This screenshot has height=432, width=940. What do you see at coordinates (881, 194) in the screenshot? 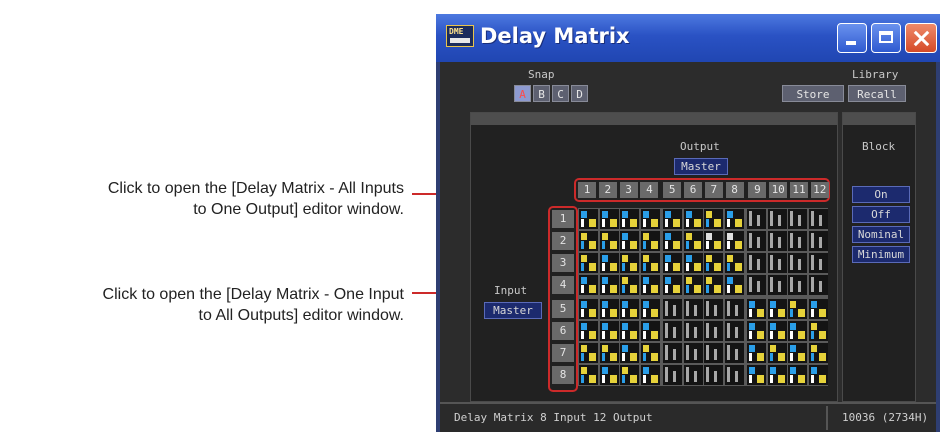
I see `block-on-button: On` at bounding box center [881, 194].